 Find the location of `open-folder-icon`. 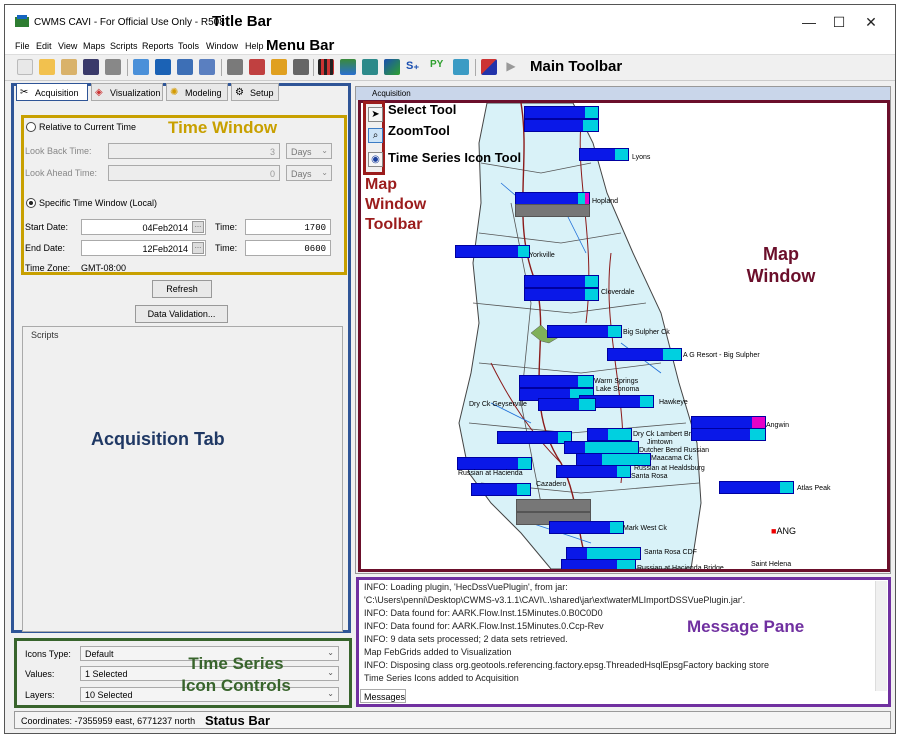

open-folder-icon is located at coordinates (47, 67).